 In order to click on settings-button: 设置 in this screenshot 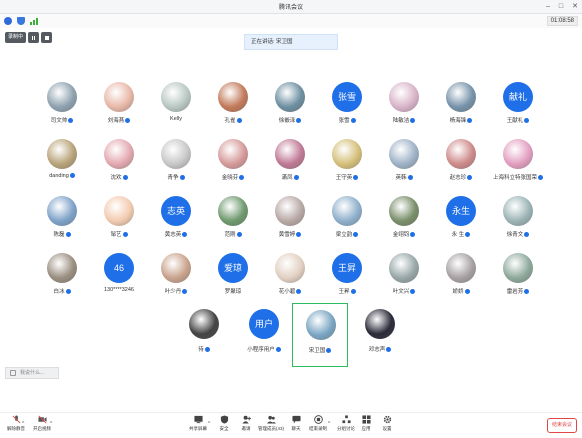, I will do `click(387, 426)`.